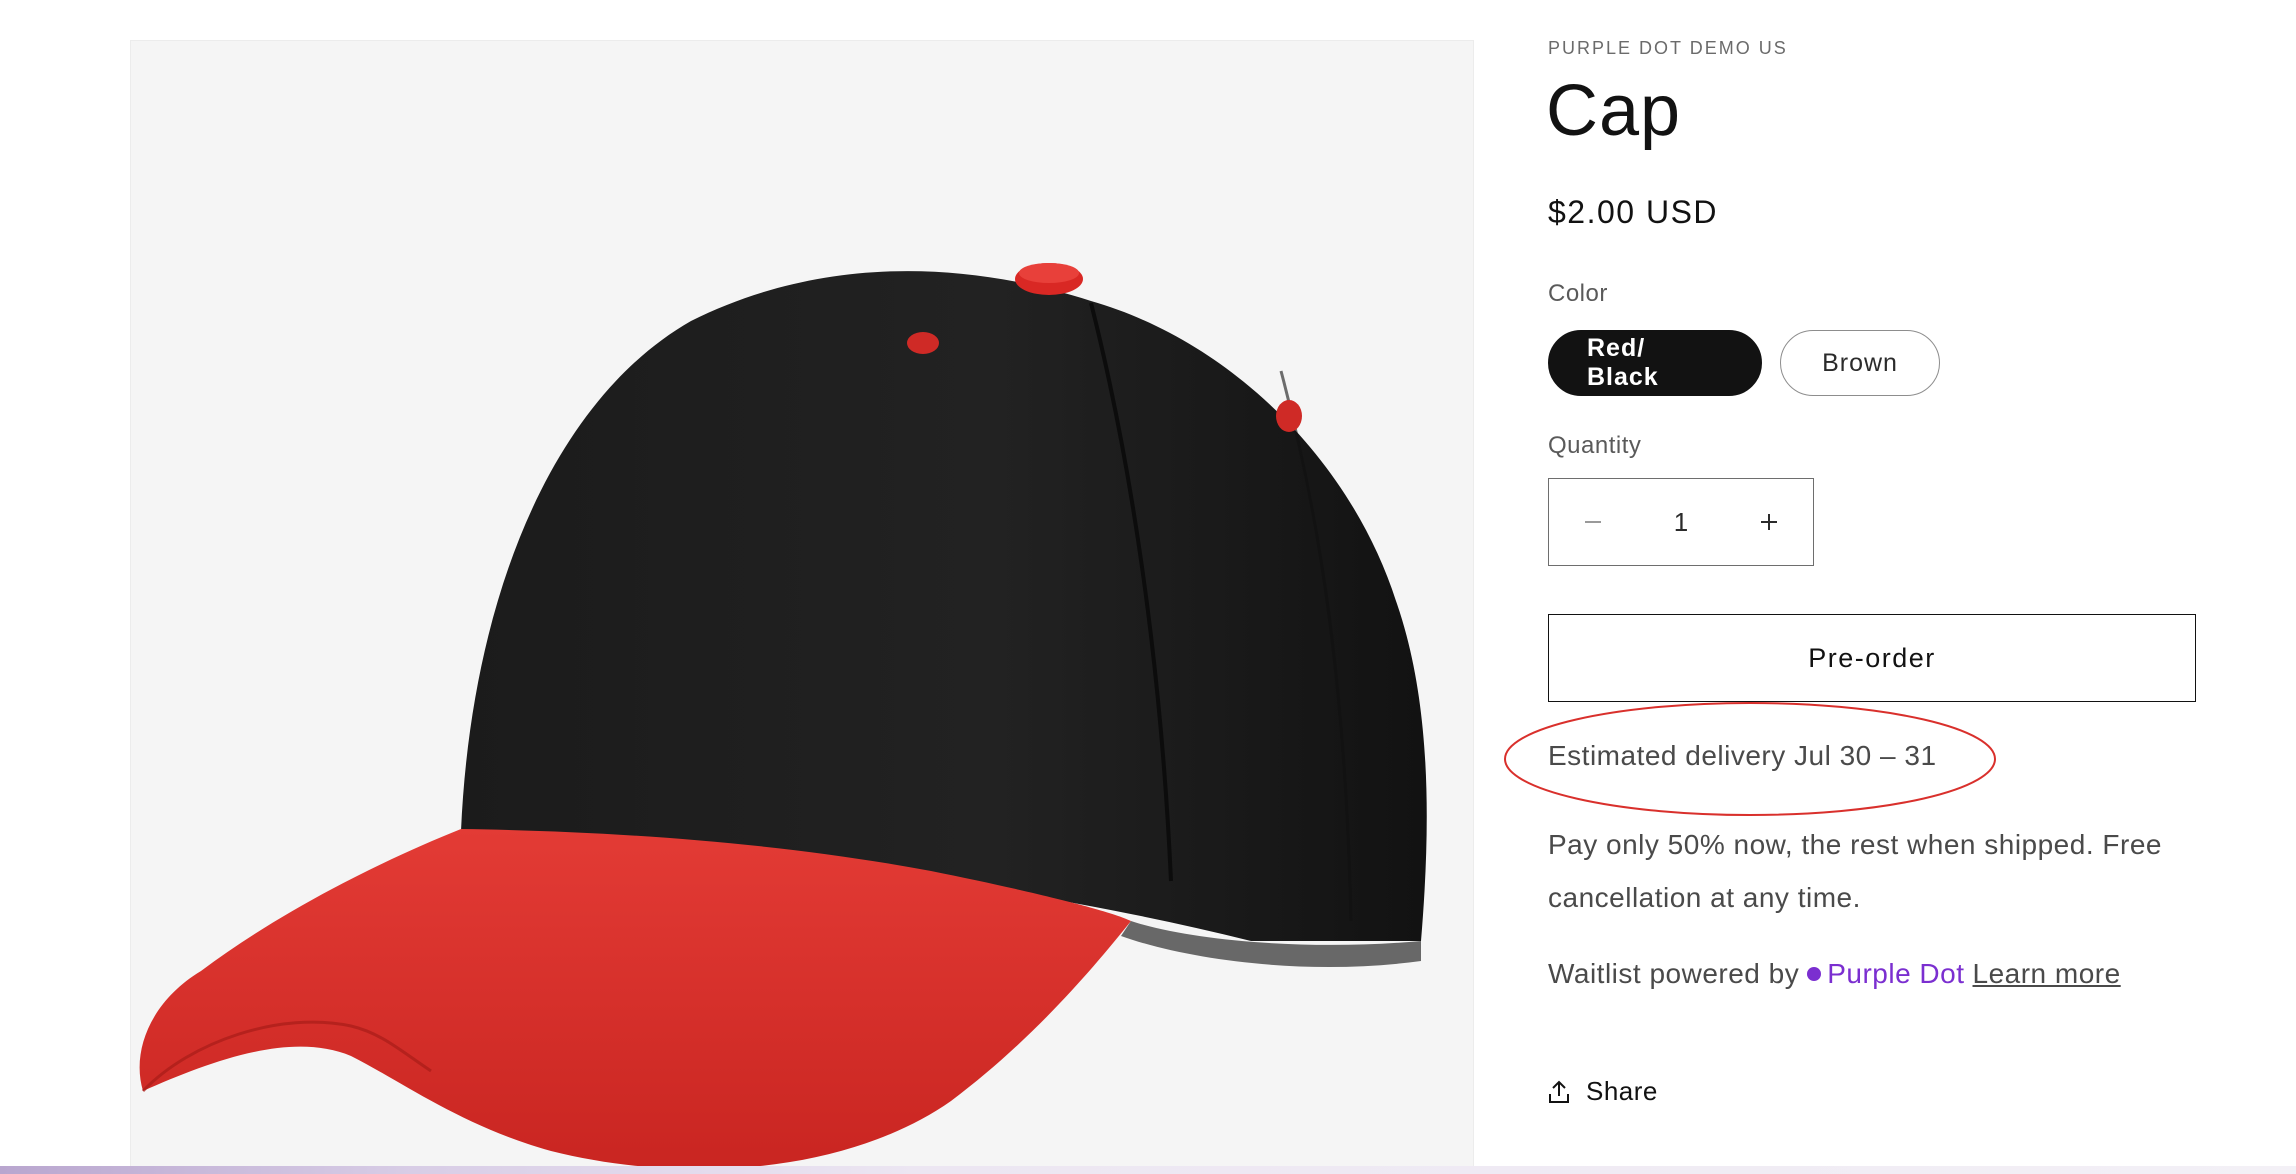 This screenshot has width=2296, height=1174. I want to click on purple-dot-icon, so click(1814, 974).